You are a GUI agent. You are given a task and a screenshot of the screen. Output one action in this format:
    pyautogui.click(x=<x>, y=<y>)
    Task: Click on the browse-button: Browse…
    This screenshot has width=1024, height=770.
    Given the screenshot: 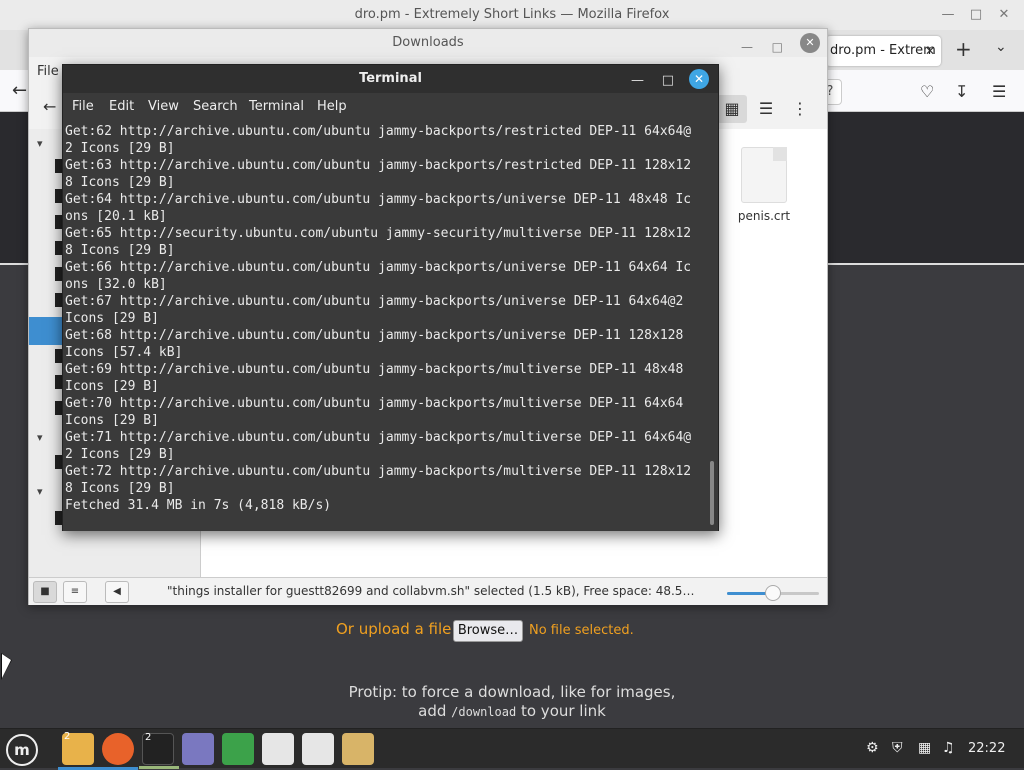 What is the action you would take?
    pyautogui.click(x=488, y=631)
    